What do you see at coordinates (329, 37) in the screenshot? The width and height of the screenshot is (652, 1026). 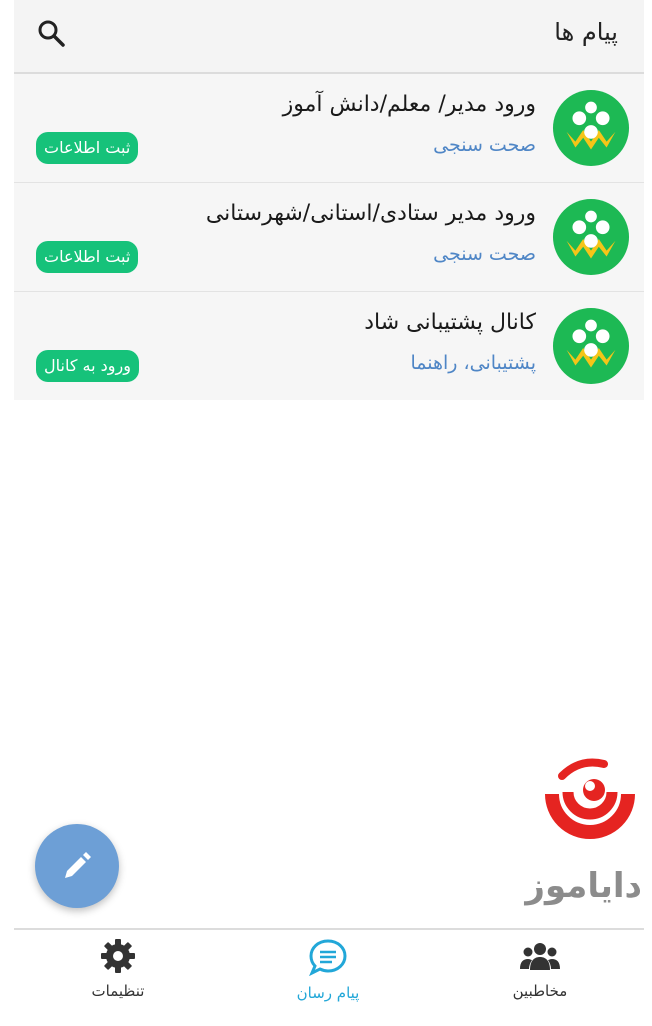 I see `app-header: پیام ها` at bounding box center [329, 37].